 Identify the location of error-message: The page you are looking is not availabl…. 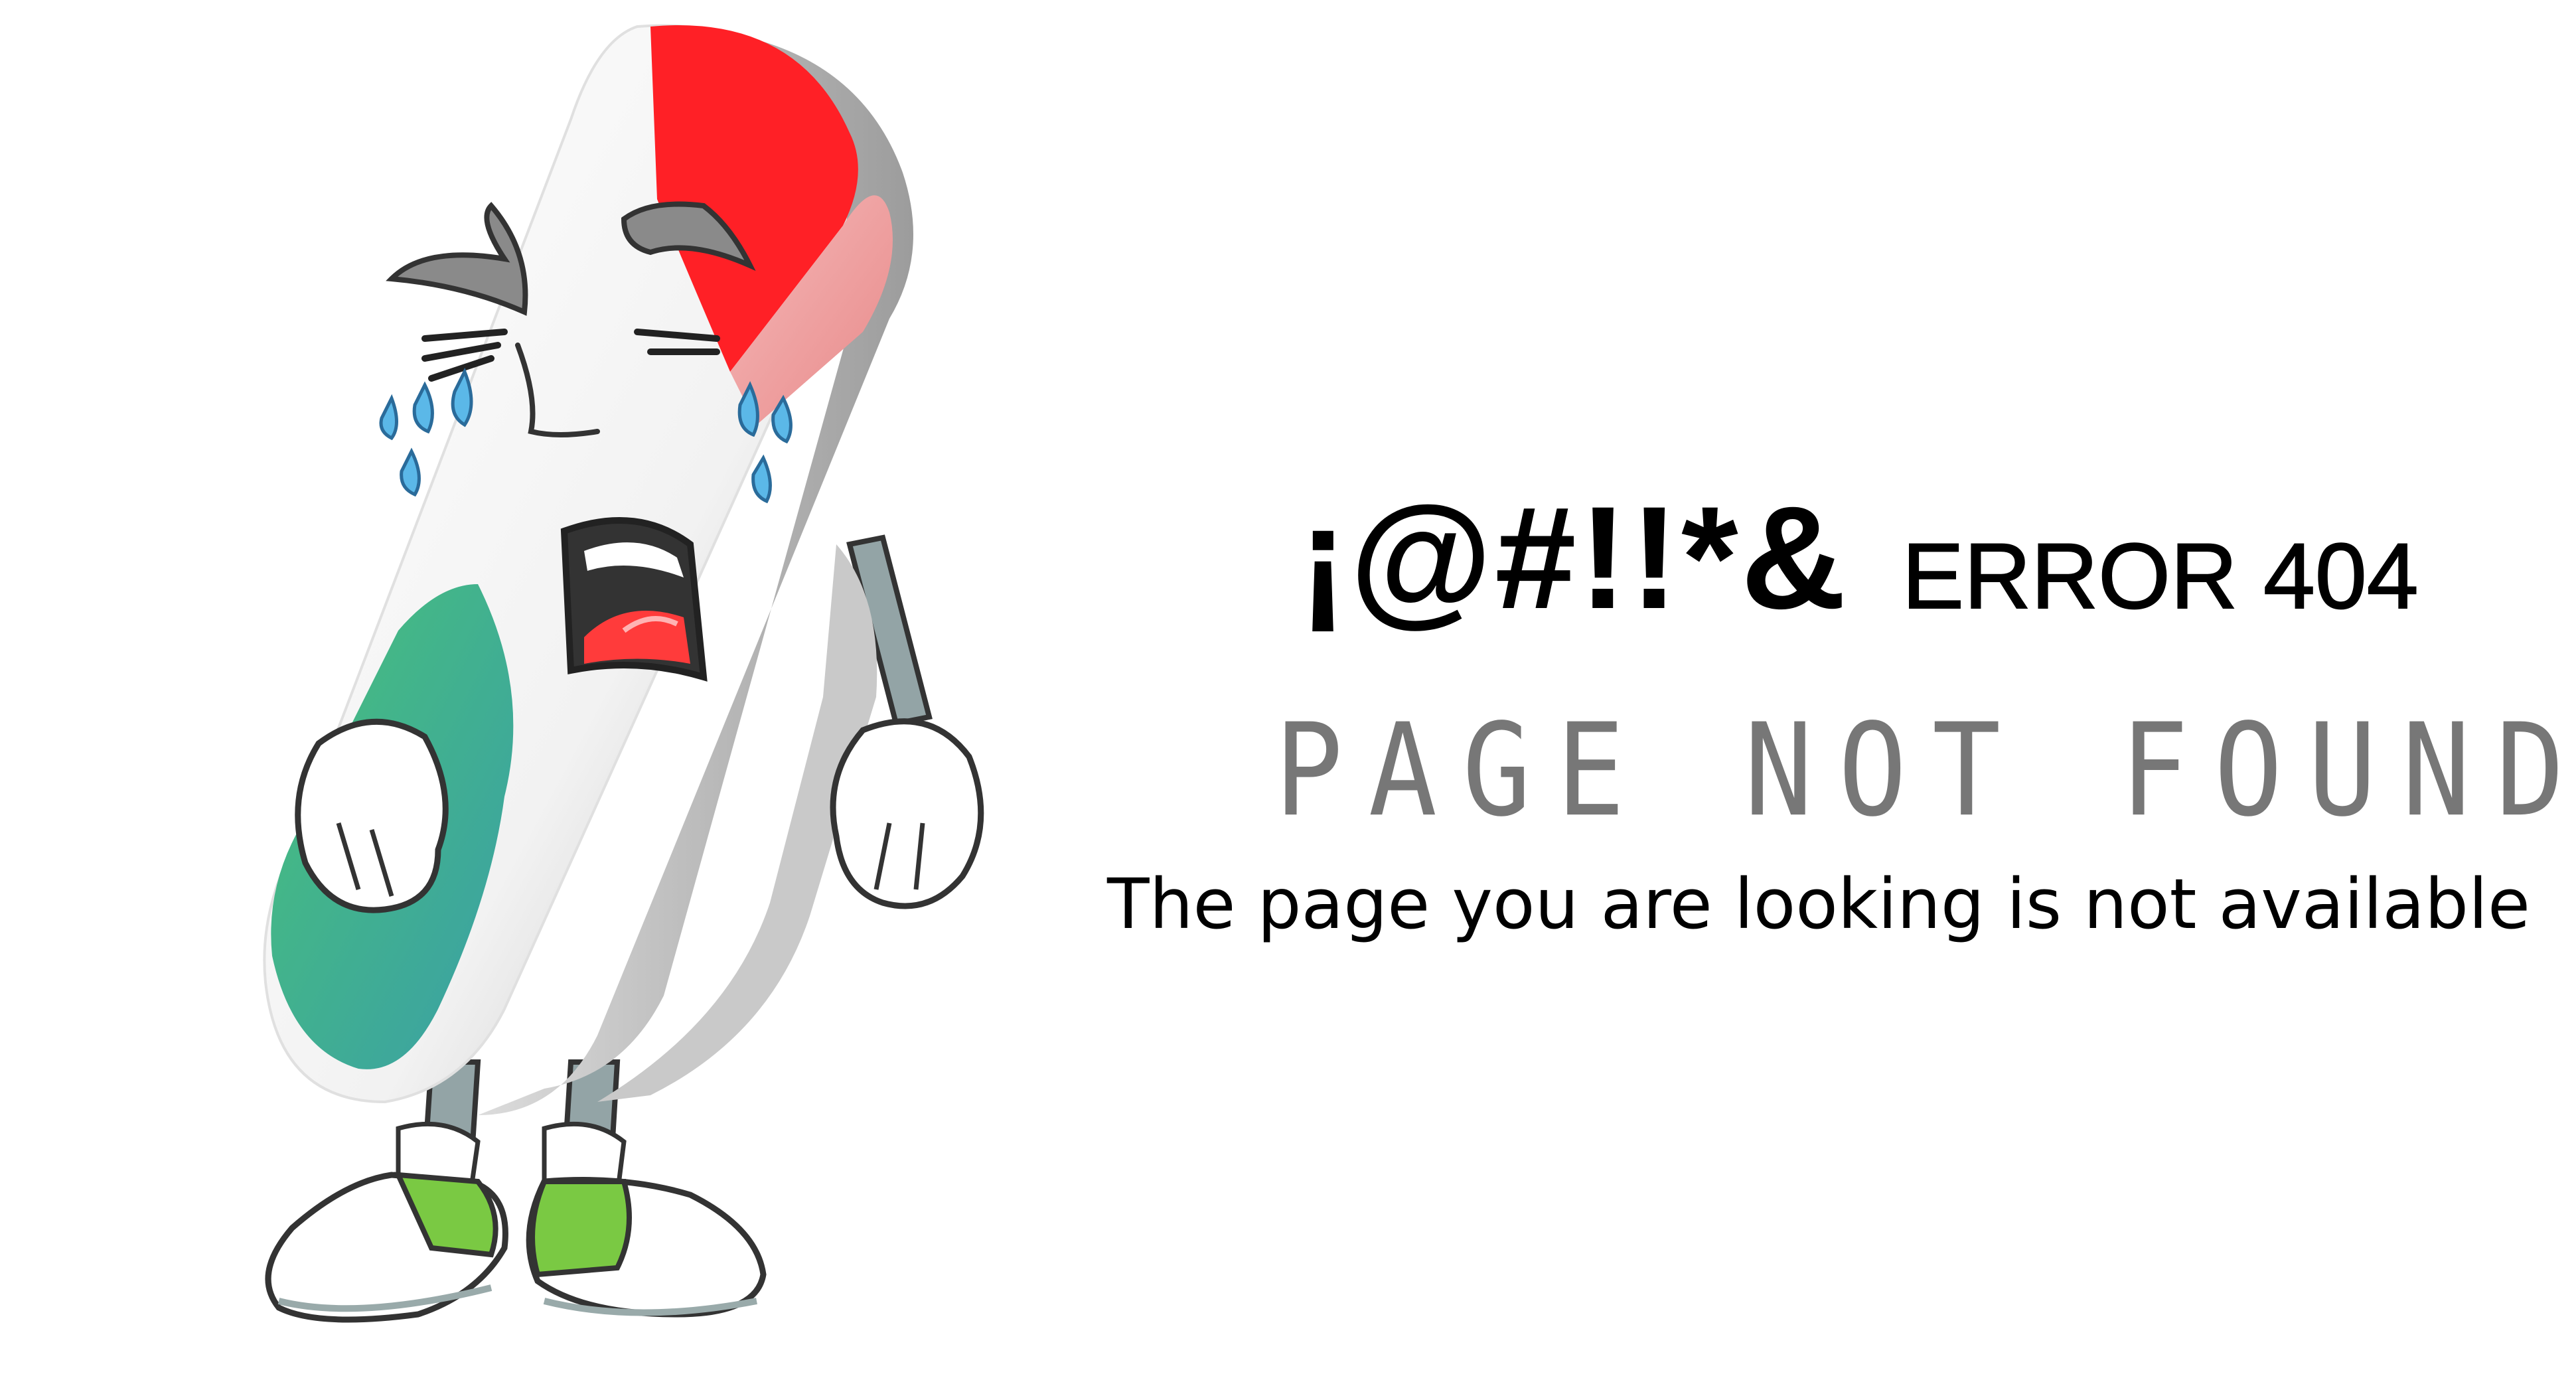
(1818, 904).